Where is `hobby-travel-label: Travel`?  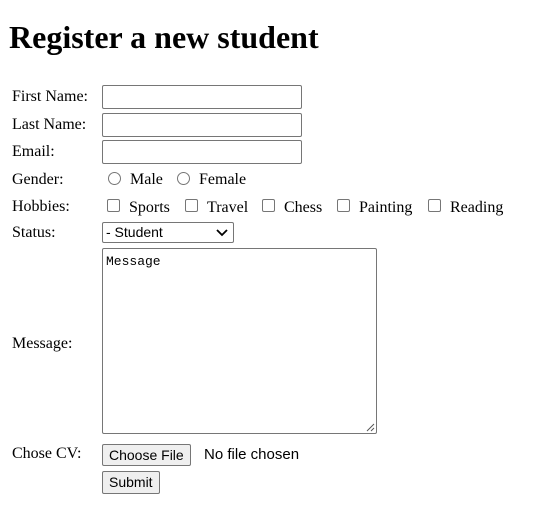 hobby-travel-label: Travel is located at coordinates (228, 207).